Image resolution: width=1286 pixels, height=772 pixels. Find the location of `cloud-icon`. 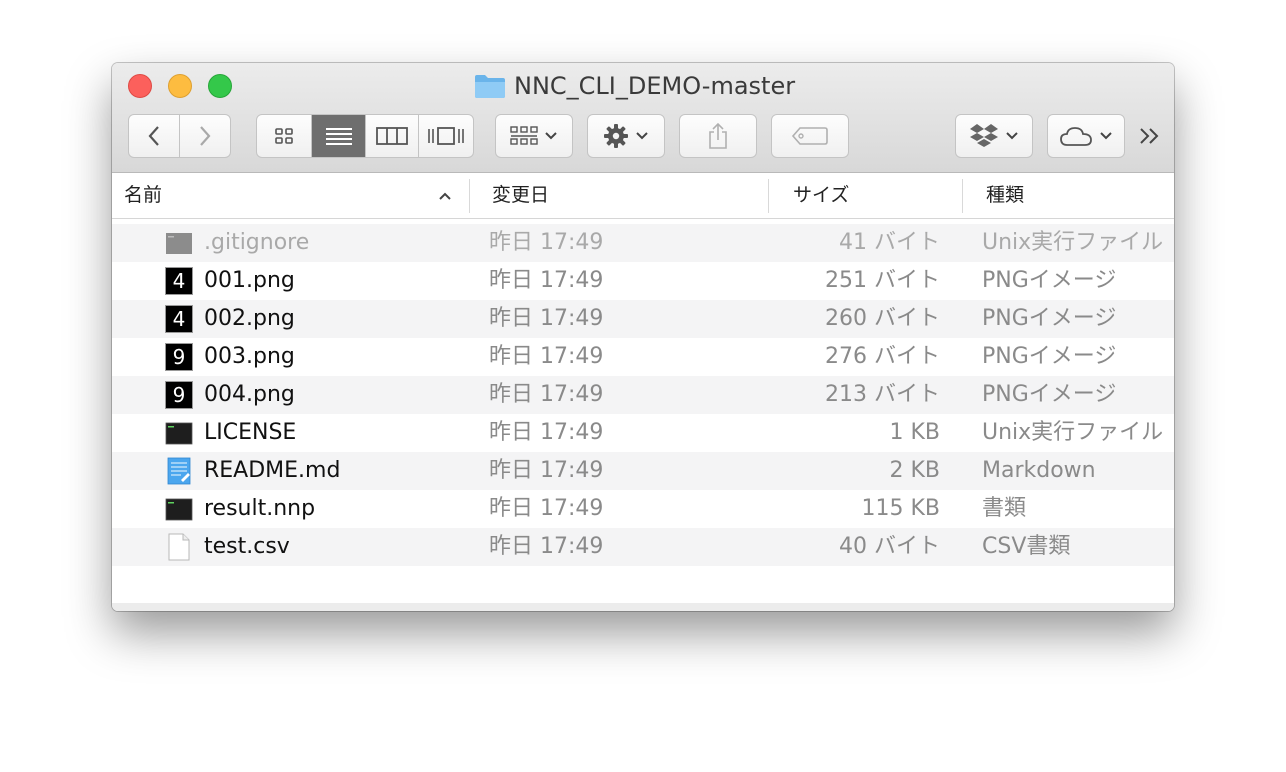

cloud-icon is located at coordinates (1076, 136).